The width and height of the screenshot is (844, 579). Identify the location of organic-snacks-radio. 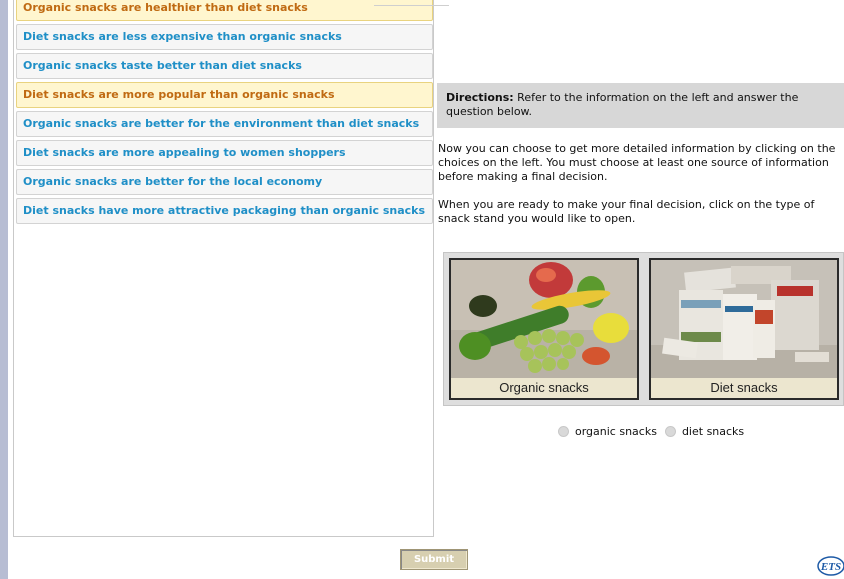
(563, 431).